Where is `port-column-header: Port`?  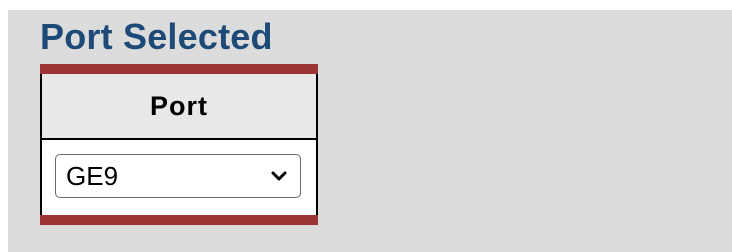 port-column-header: Port is located at coordinates (179, 107).